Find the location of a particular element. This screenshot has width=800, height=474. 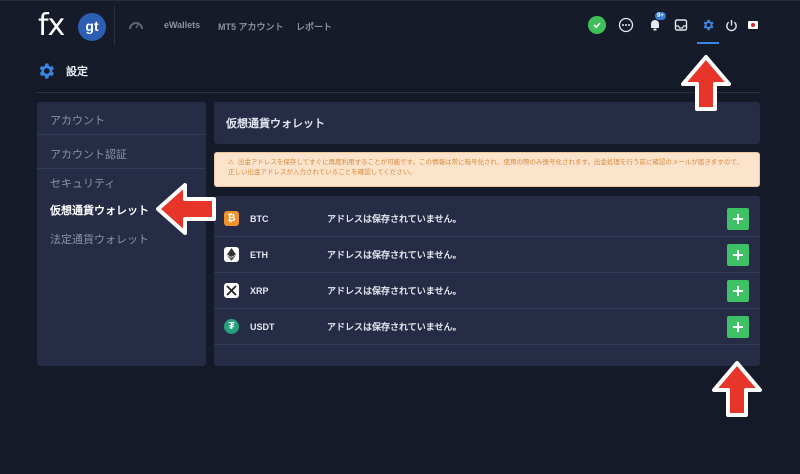

nav-mt5-accounts: MT5 アカウント is located at coordinates (251, 26).